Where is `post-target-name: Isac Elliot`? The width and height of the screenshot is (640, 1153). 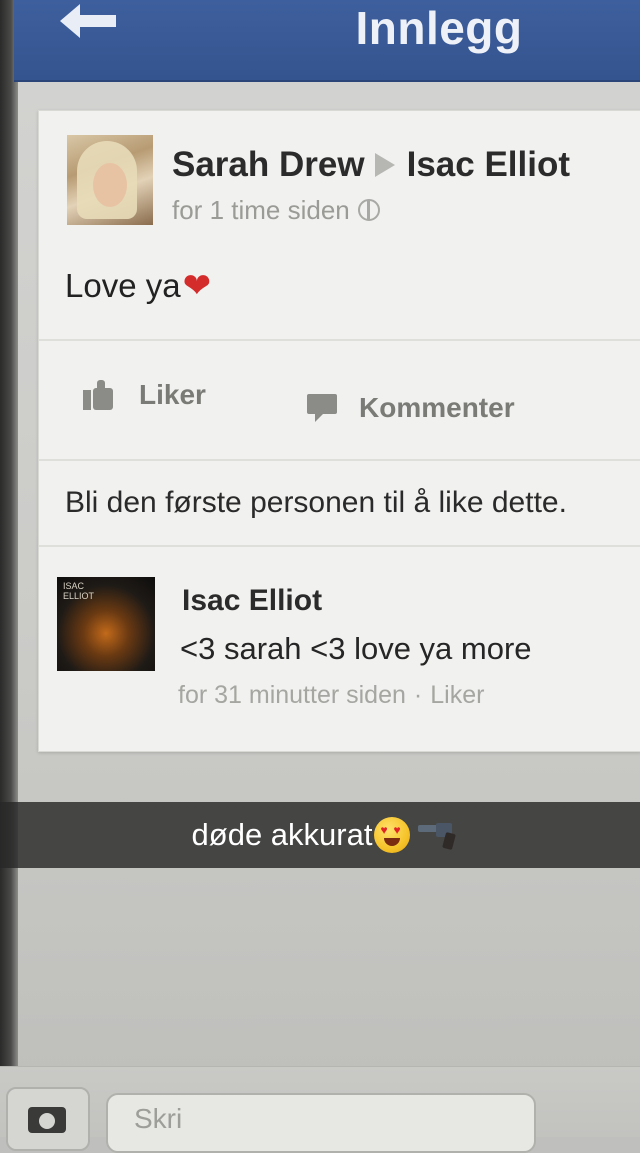
post-target-name: Isac Elliot is located at coordinates (488, 165).